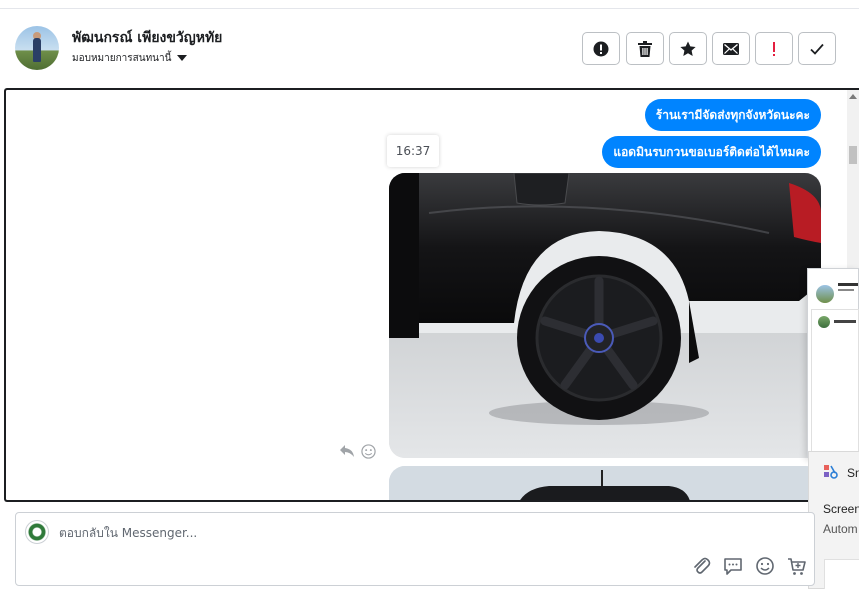 The image size is (859, 589). I want to click on message-bubble: ร้านเรามีจัดส่งทุกจังหวัดนะคะ, so click(732, 115).